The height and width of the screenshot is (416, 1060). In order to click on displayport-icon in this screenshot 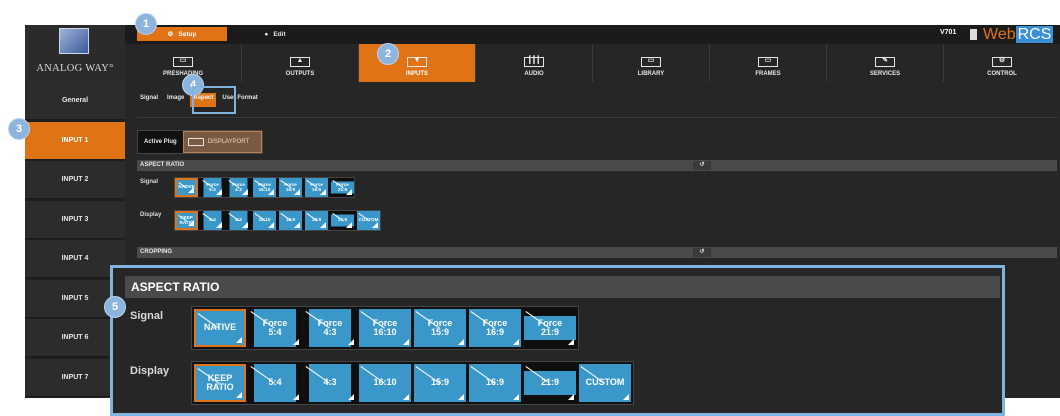, I will do `click(195, 142)`.